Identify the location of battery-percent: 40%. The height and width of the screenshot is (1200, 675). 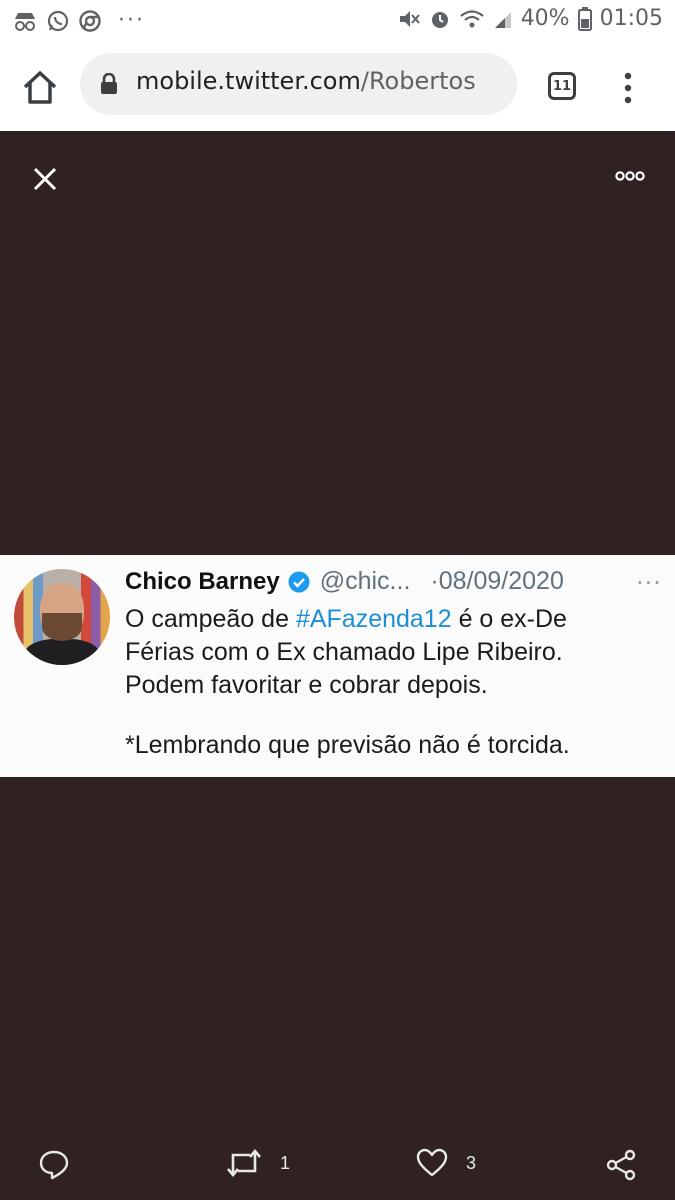
(545, 18).